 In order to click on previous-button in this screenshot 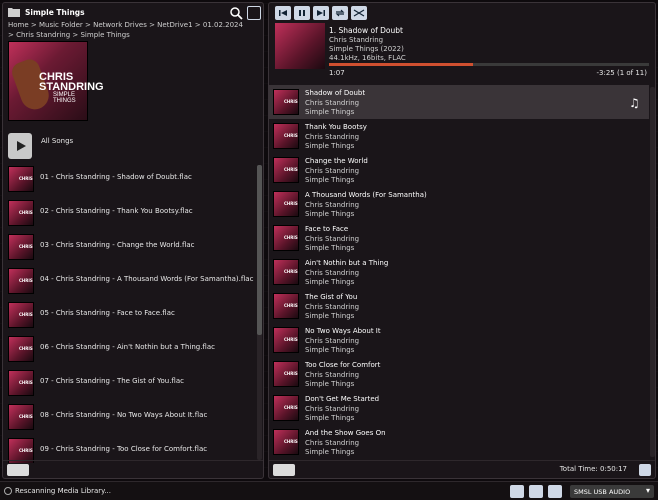, I will do `click(283, 13)`.